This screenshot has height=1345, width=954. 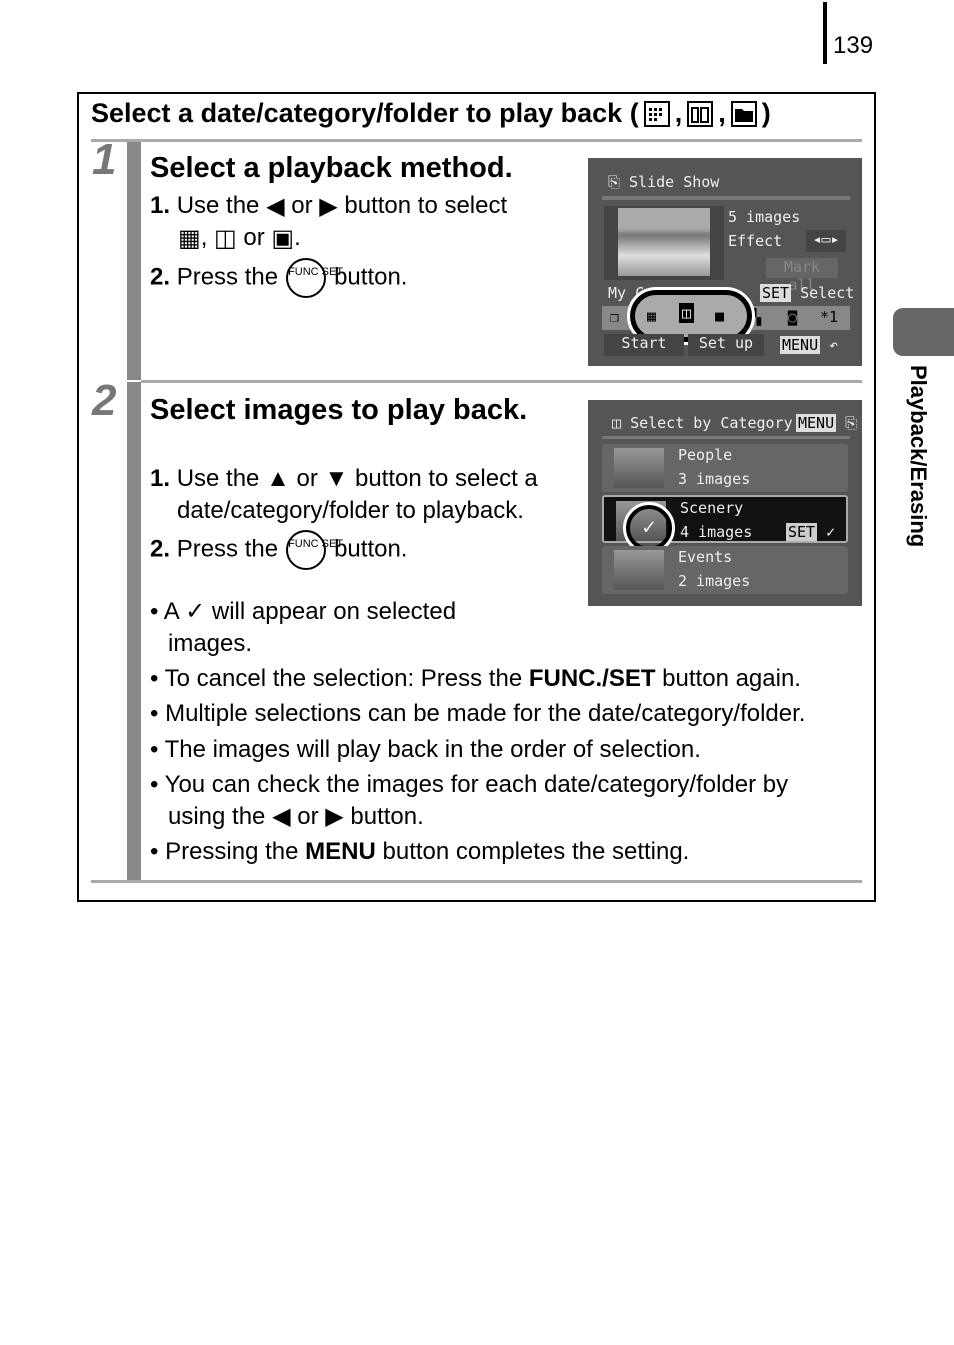 I want to click on step2-item1-cont: date/category/folder to playback., so click(x=350, y=510).